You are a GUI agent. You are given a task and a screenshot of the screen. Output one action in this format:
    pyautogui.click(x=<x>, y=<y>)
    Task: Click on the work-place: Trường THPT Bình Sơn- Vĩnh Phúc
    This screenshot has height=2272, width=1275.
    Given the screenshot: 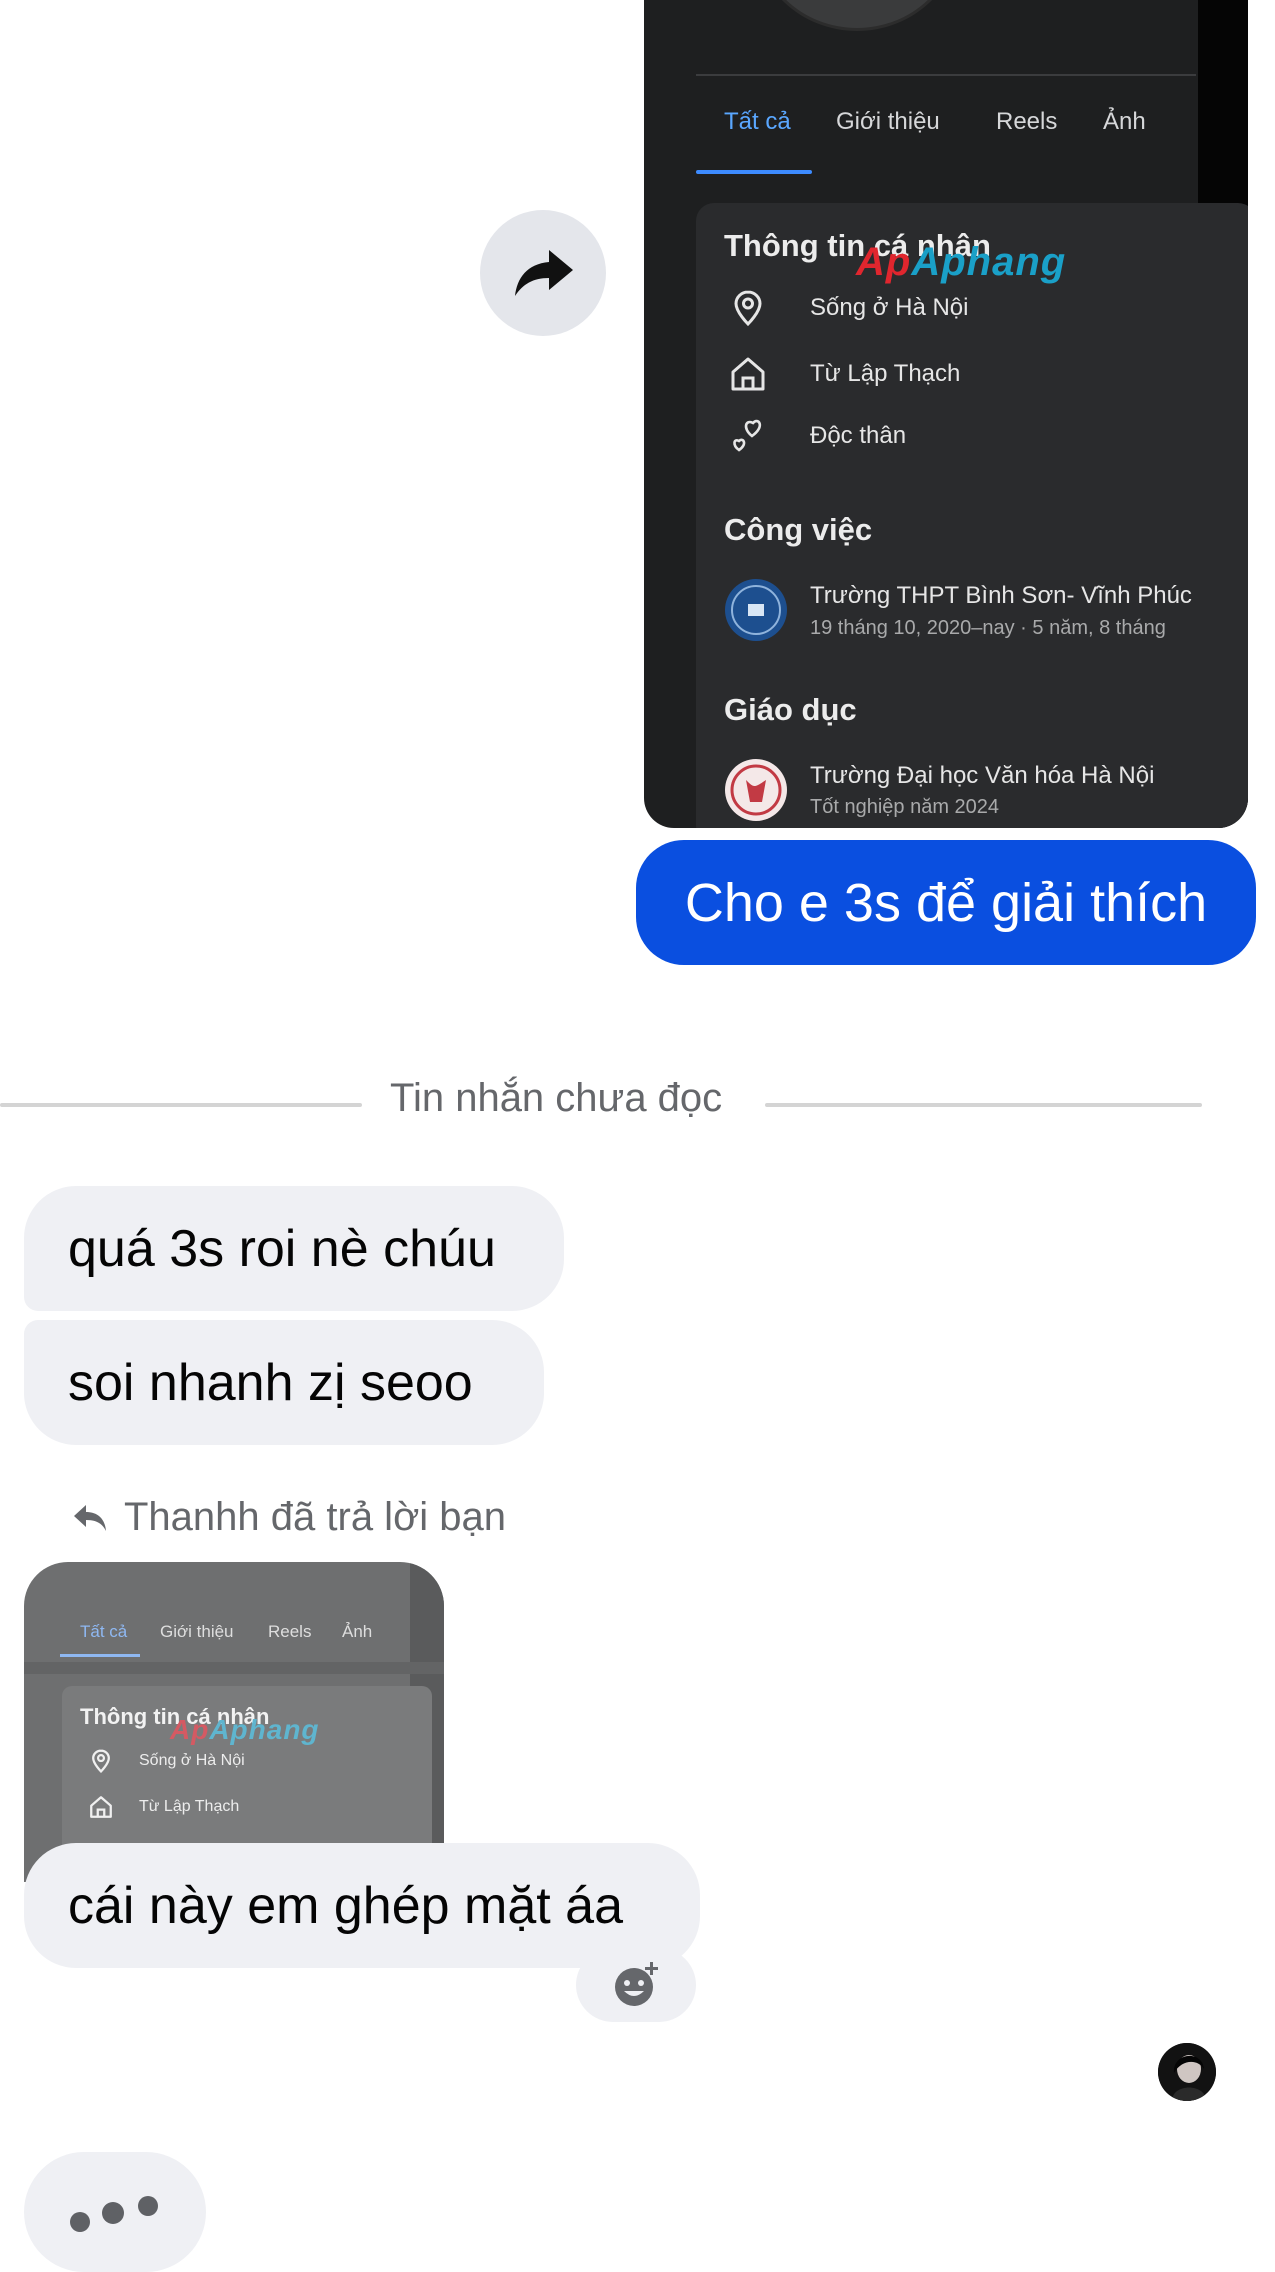 What is the action you would take?
    pyautogui.click(x=1001, y=595)
    